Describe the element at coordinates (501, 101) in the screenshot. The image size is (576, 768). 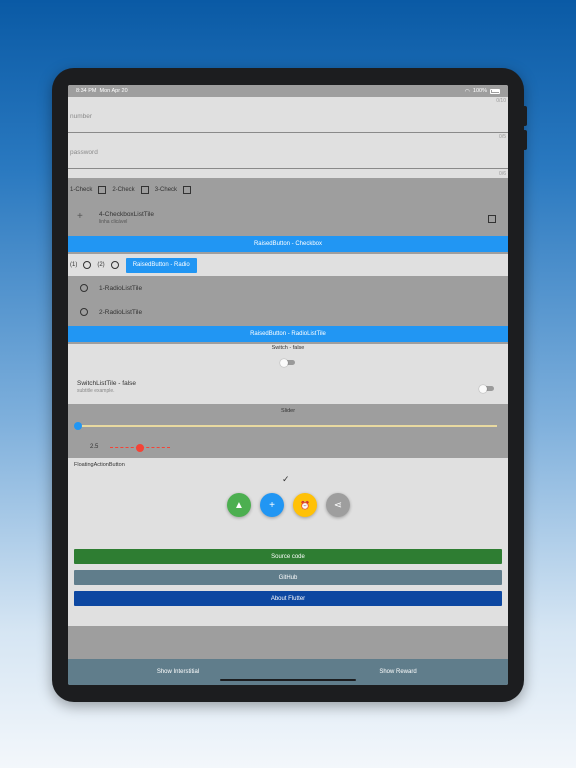
I see `number-counter: 0/10` at that location.